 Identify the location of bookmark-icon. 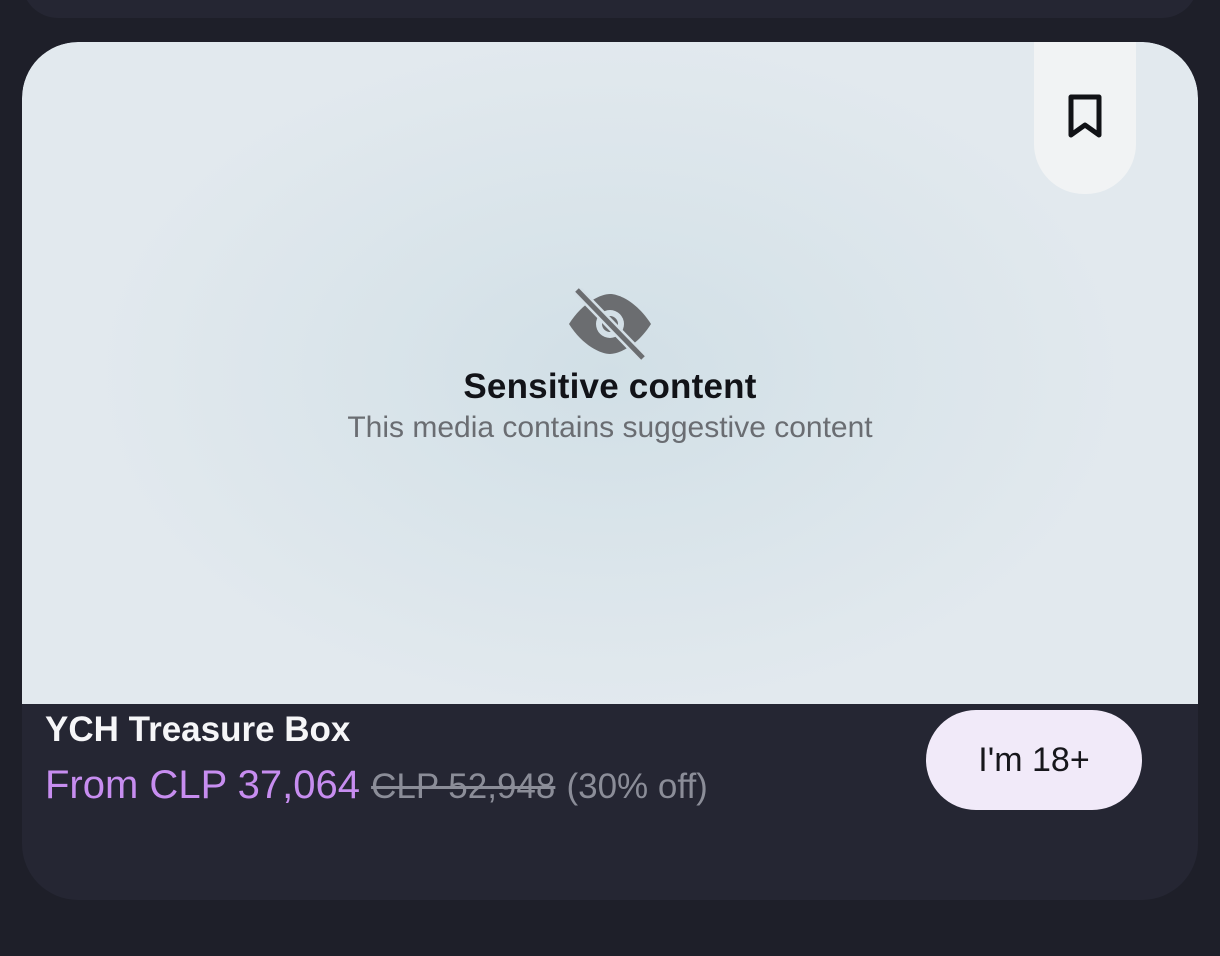
(1085, 118).